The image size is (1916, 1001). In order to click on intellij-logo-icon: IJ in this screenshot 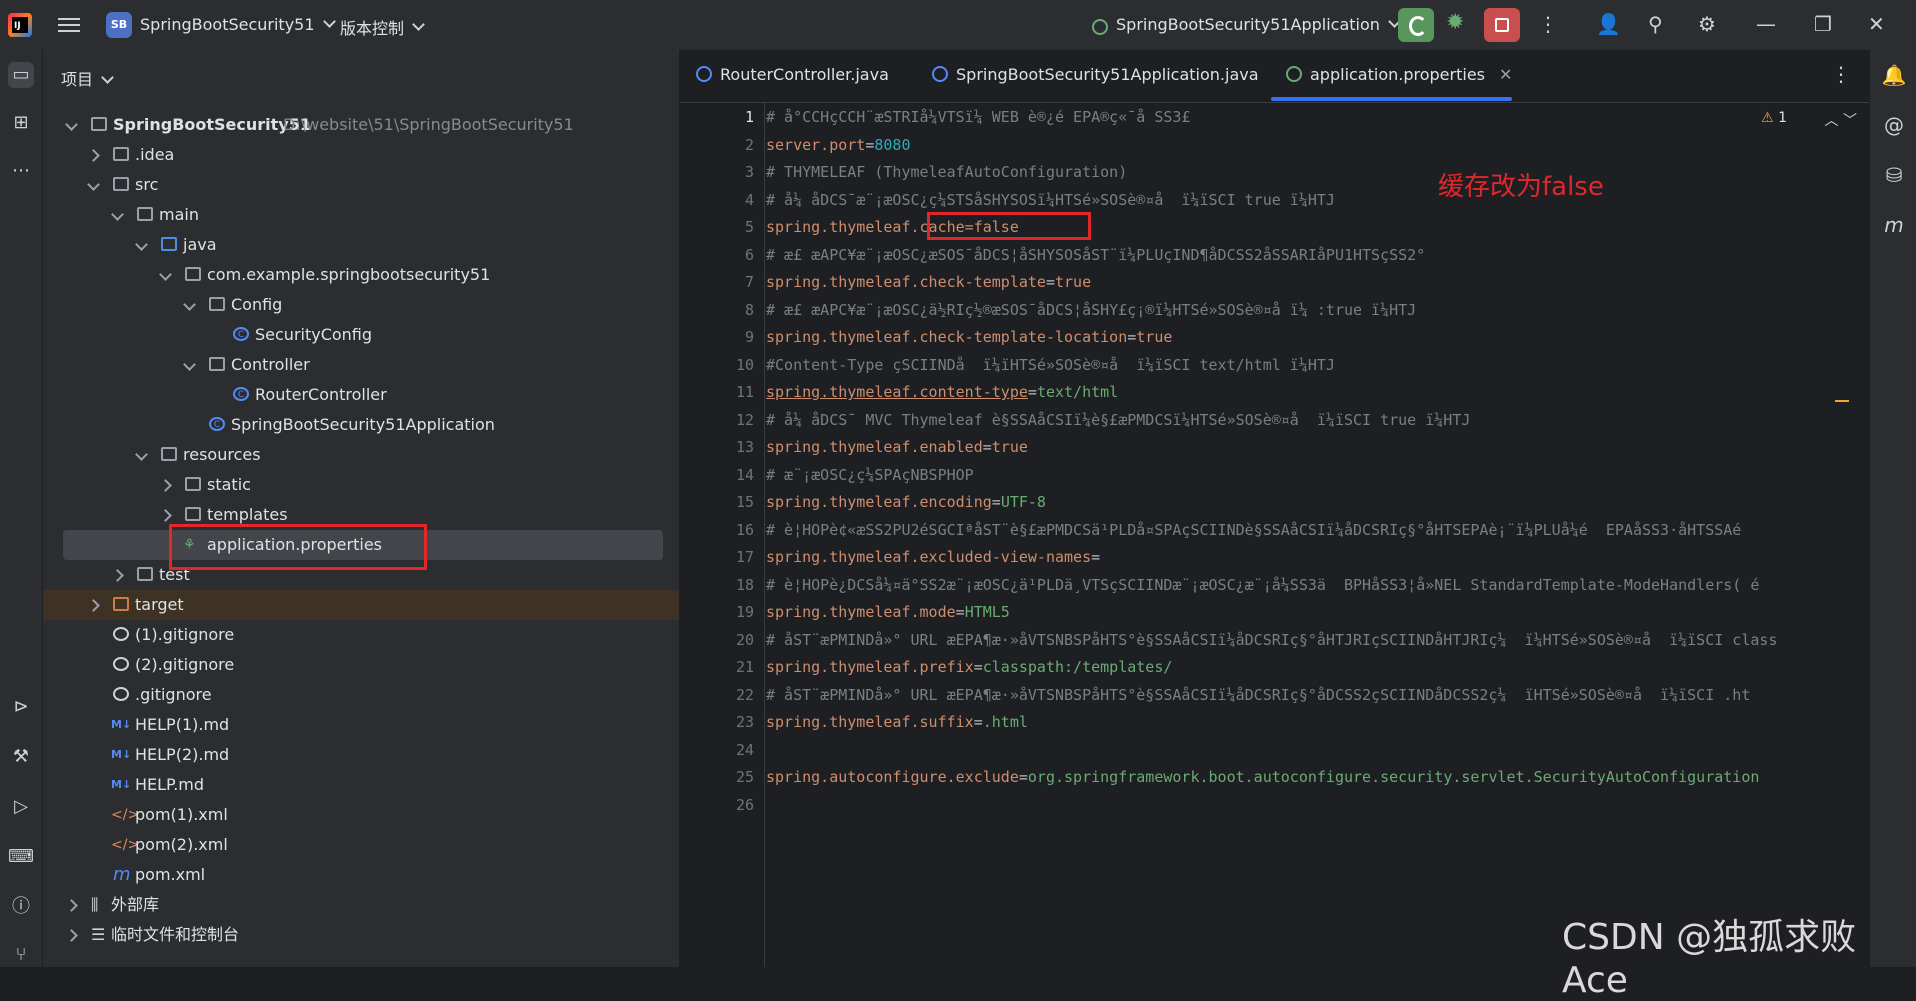, I will do `click(20, 25)`.